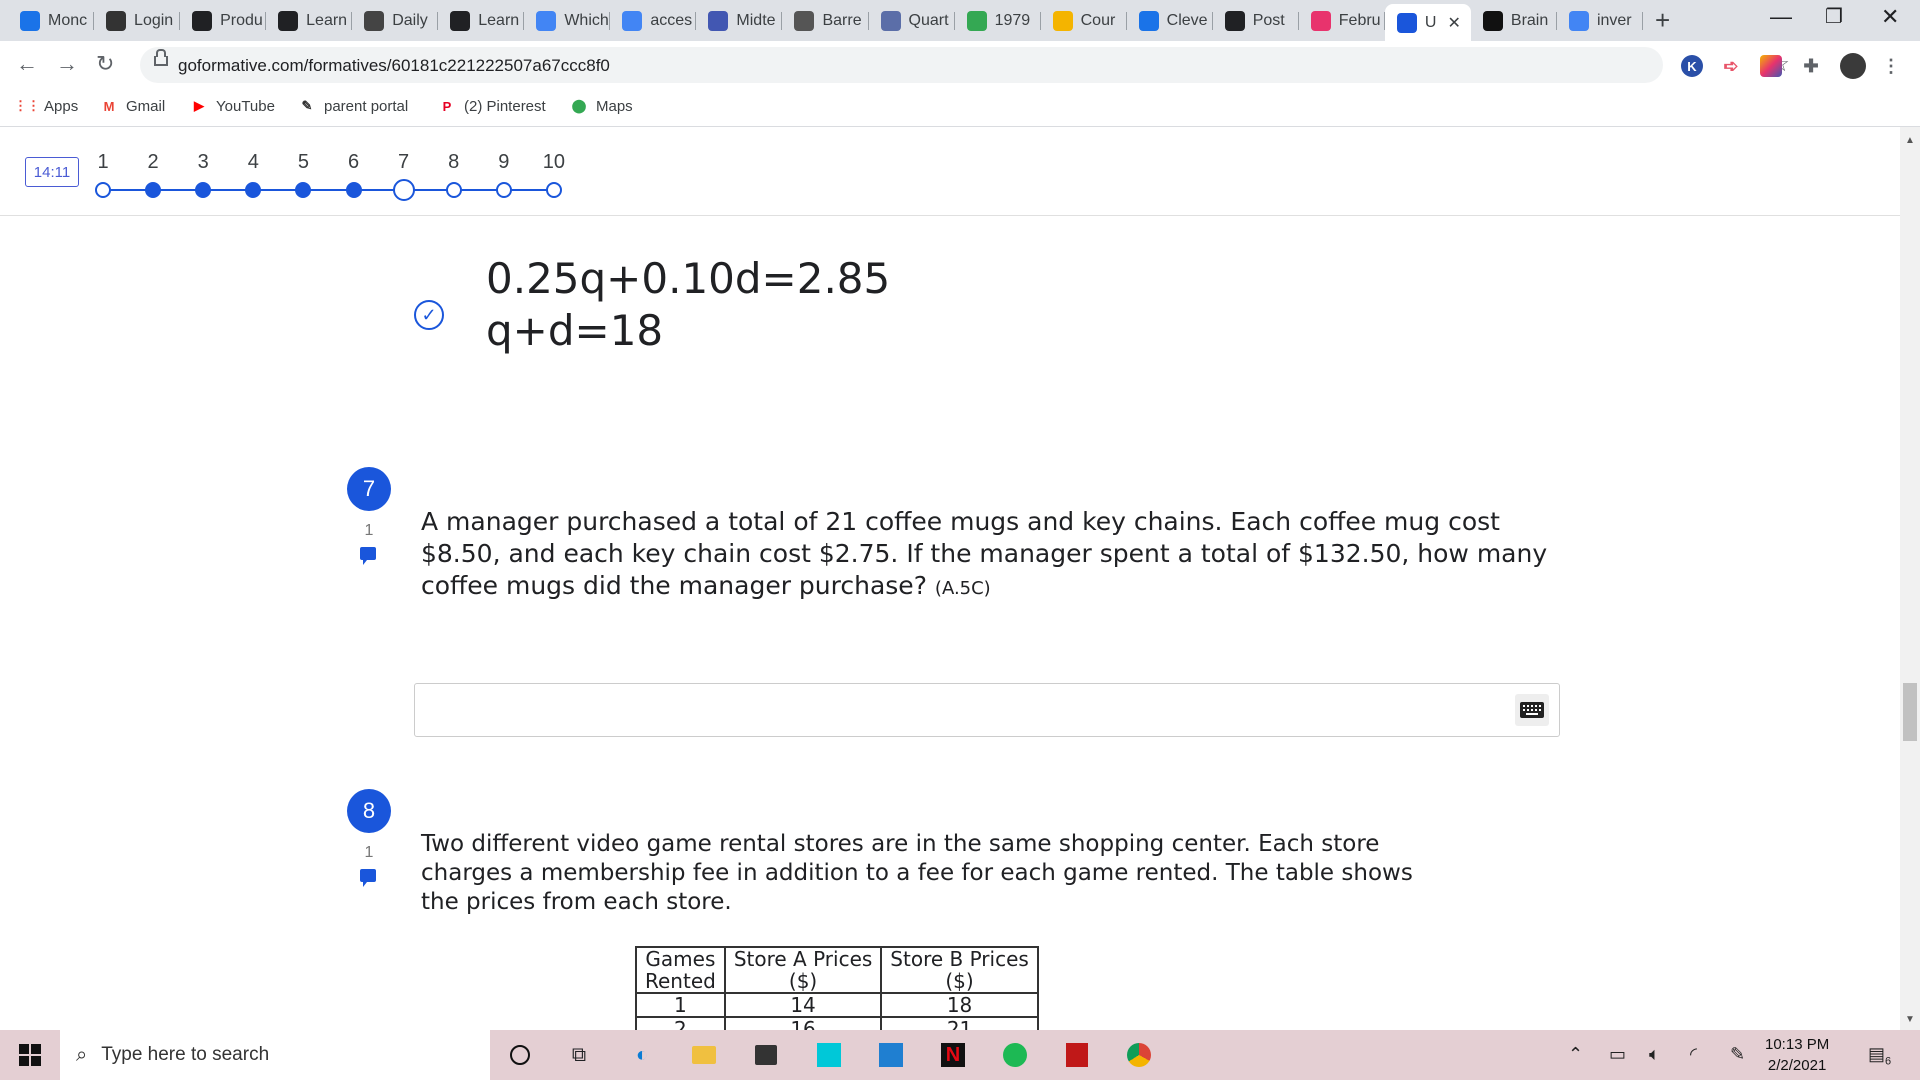 The height and width of the screenshot is (1080, 1920). What do you see at coordinates (1910, 578) in the screenshot?
I see `page-scrollbar: ▲ ▼` at bounding box center [1910, 578].